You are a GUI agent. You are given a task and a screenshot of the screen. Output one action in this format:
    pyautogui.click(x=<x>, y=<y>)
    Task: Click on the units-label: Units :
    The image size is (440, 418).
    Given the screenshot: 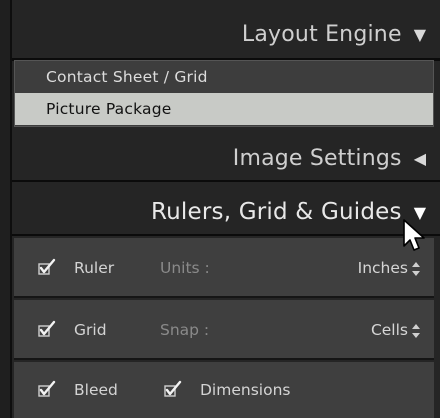 What is the action you would take?
    pyautogui.click(x=185, y=268)
    